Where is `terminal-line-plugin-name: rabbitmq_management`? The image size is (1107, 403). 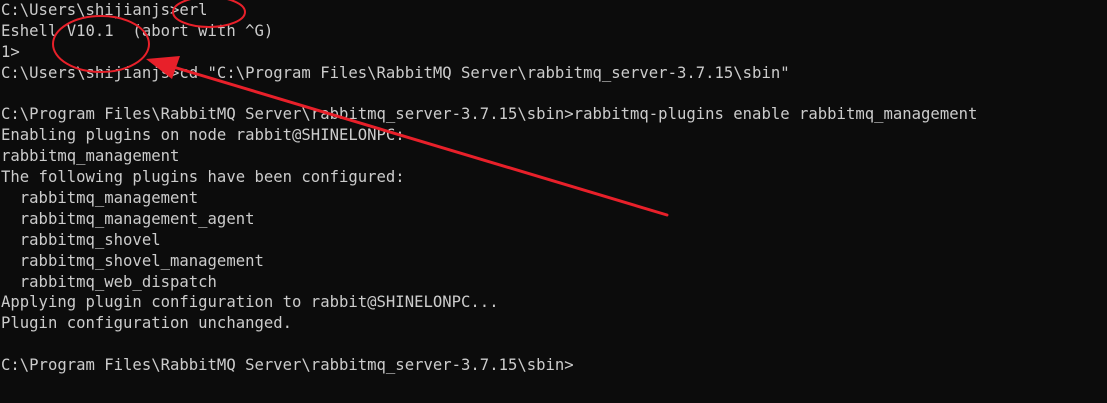
terminal-line-plugin-name: rabbitmq_management is located at coordinates (90, 156).